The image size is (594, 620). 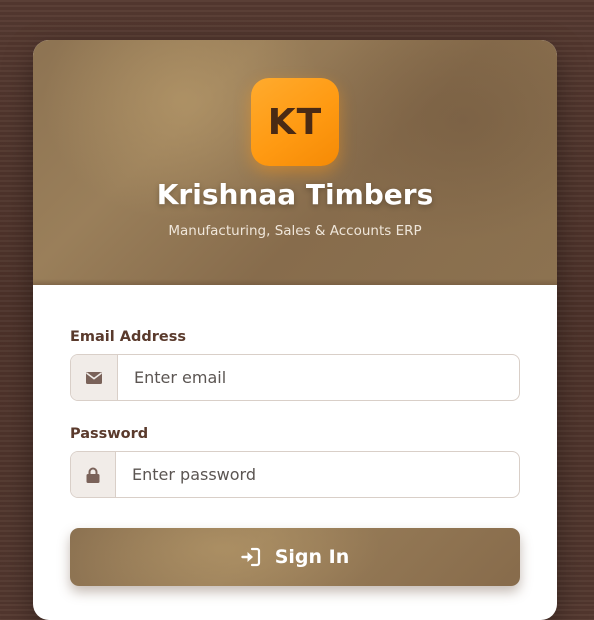 I want to click on email-input-group, so click(x=295, y=377).